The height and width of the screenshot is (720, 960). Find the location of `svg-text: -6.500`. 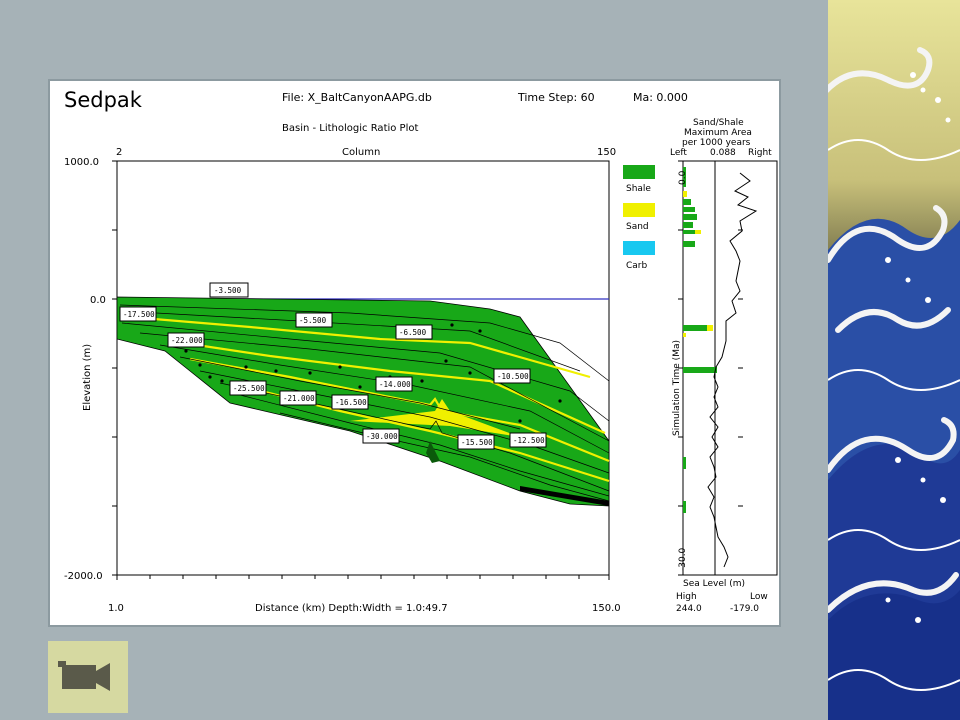

svg-text: -6.500 is located at coordinates (413, 332).